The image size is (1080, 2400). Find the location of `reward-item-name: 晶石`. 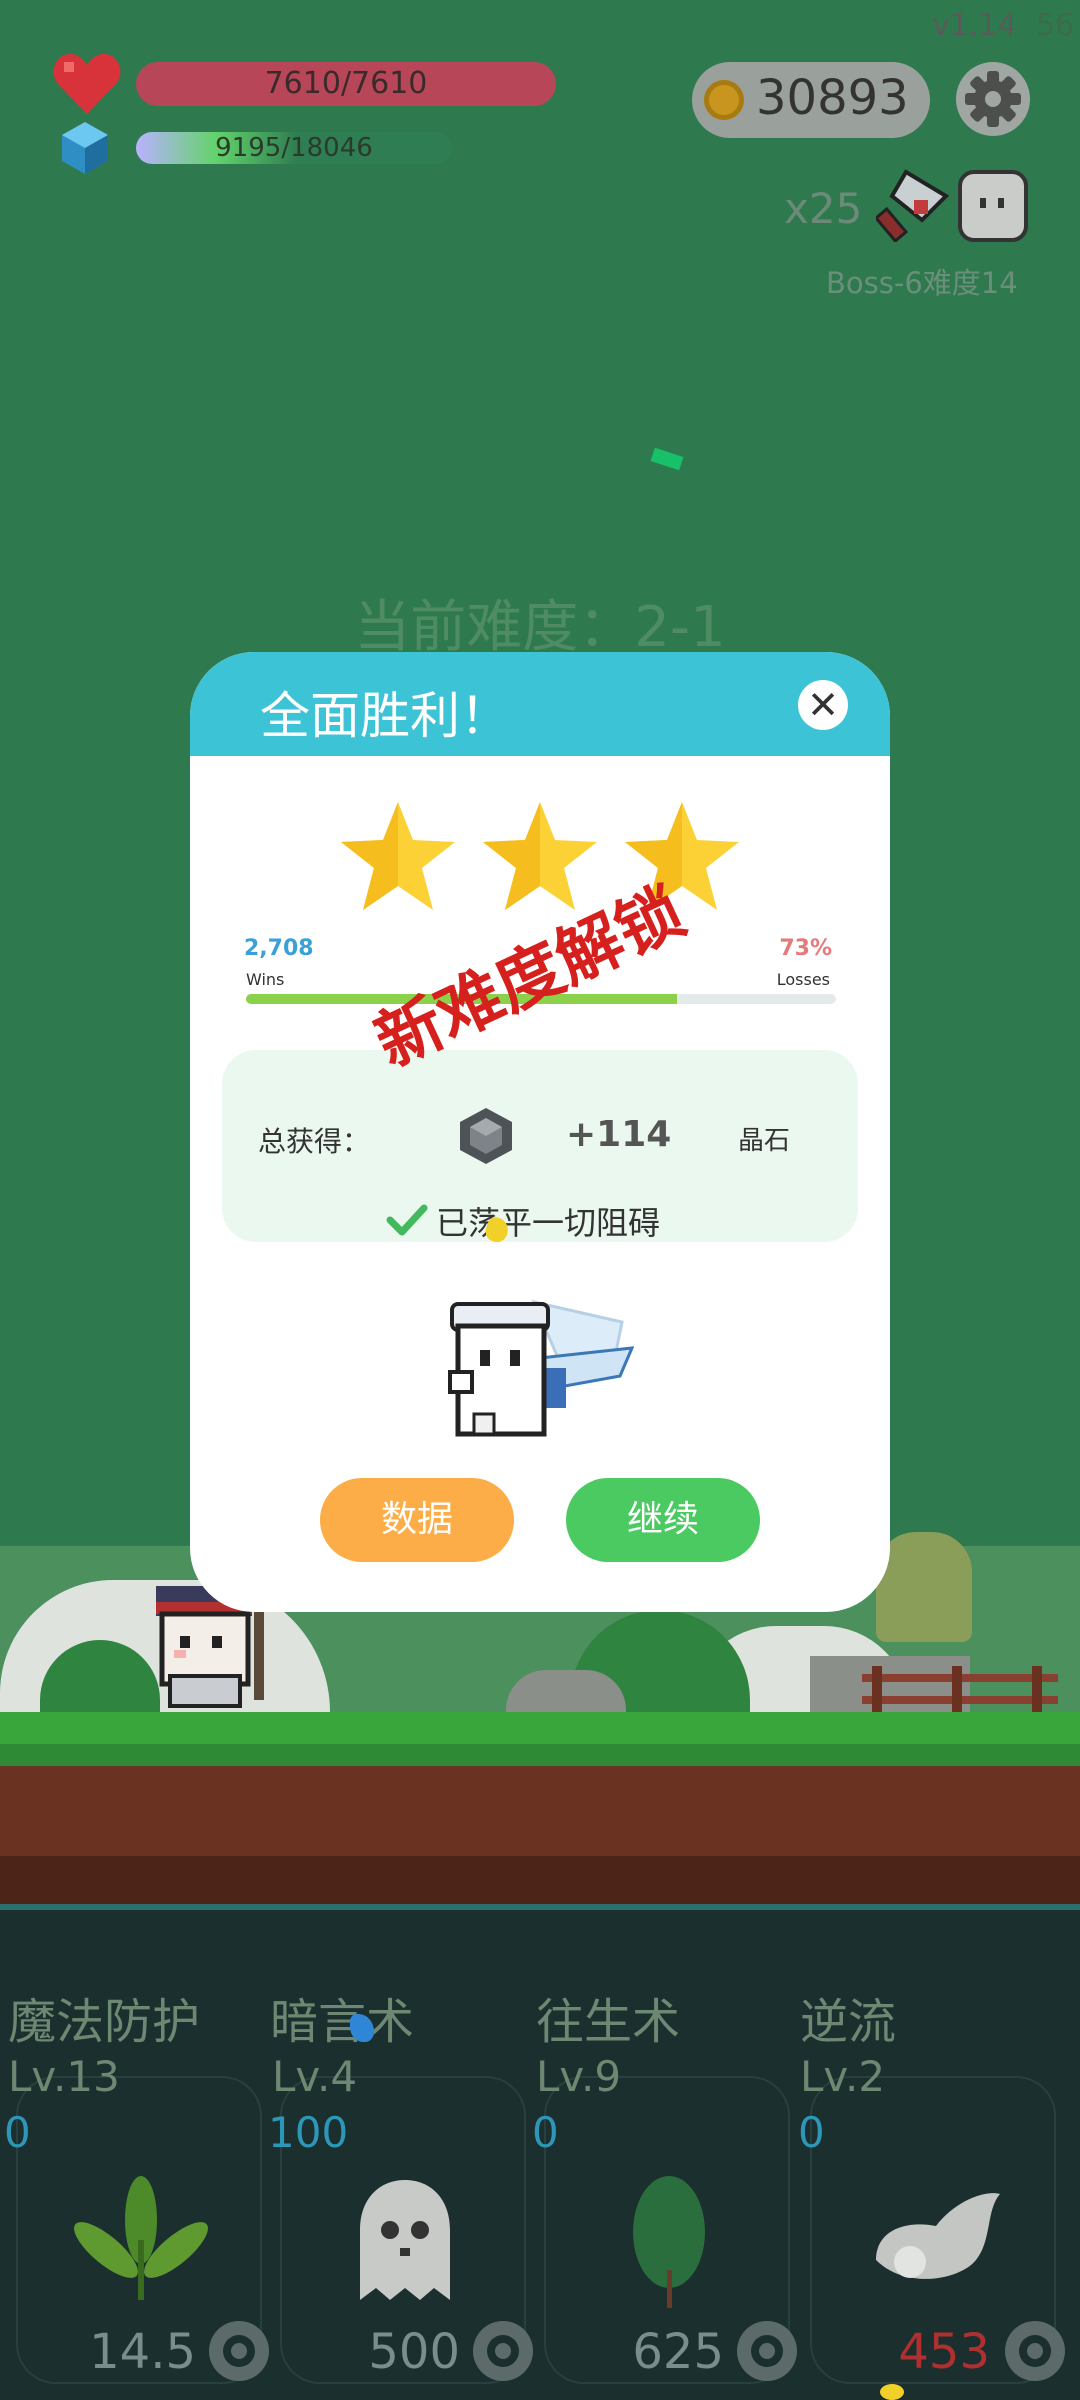

reward-item-name: 晶石 is located at coordinates (764, 1141).